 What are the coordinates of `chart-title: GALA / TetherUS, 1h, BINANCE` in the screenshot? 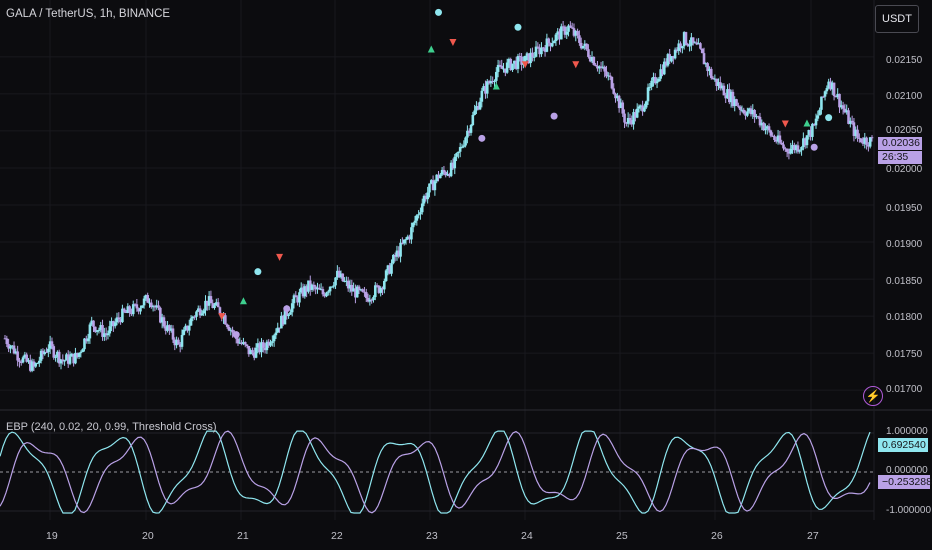 It's located at (88, 14).